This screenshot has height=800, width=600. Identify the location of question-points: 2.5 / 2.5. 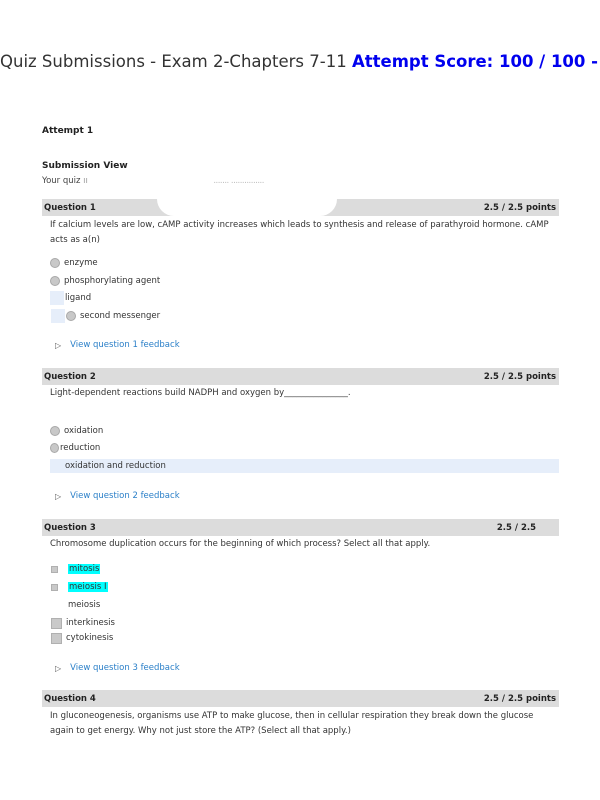
(516, 528).